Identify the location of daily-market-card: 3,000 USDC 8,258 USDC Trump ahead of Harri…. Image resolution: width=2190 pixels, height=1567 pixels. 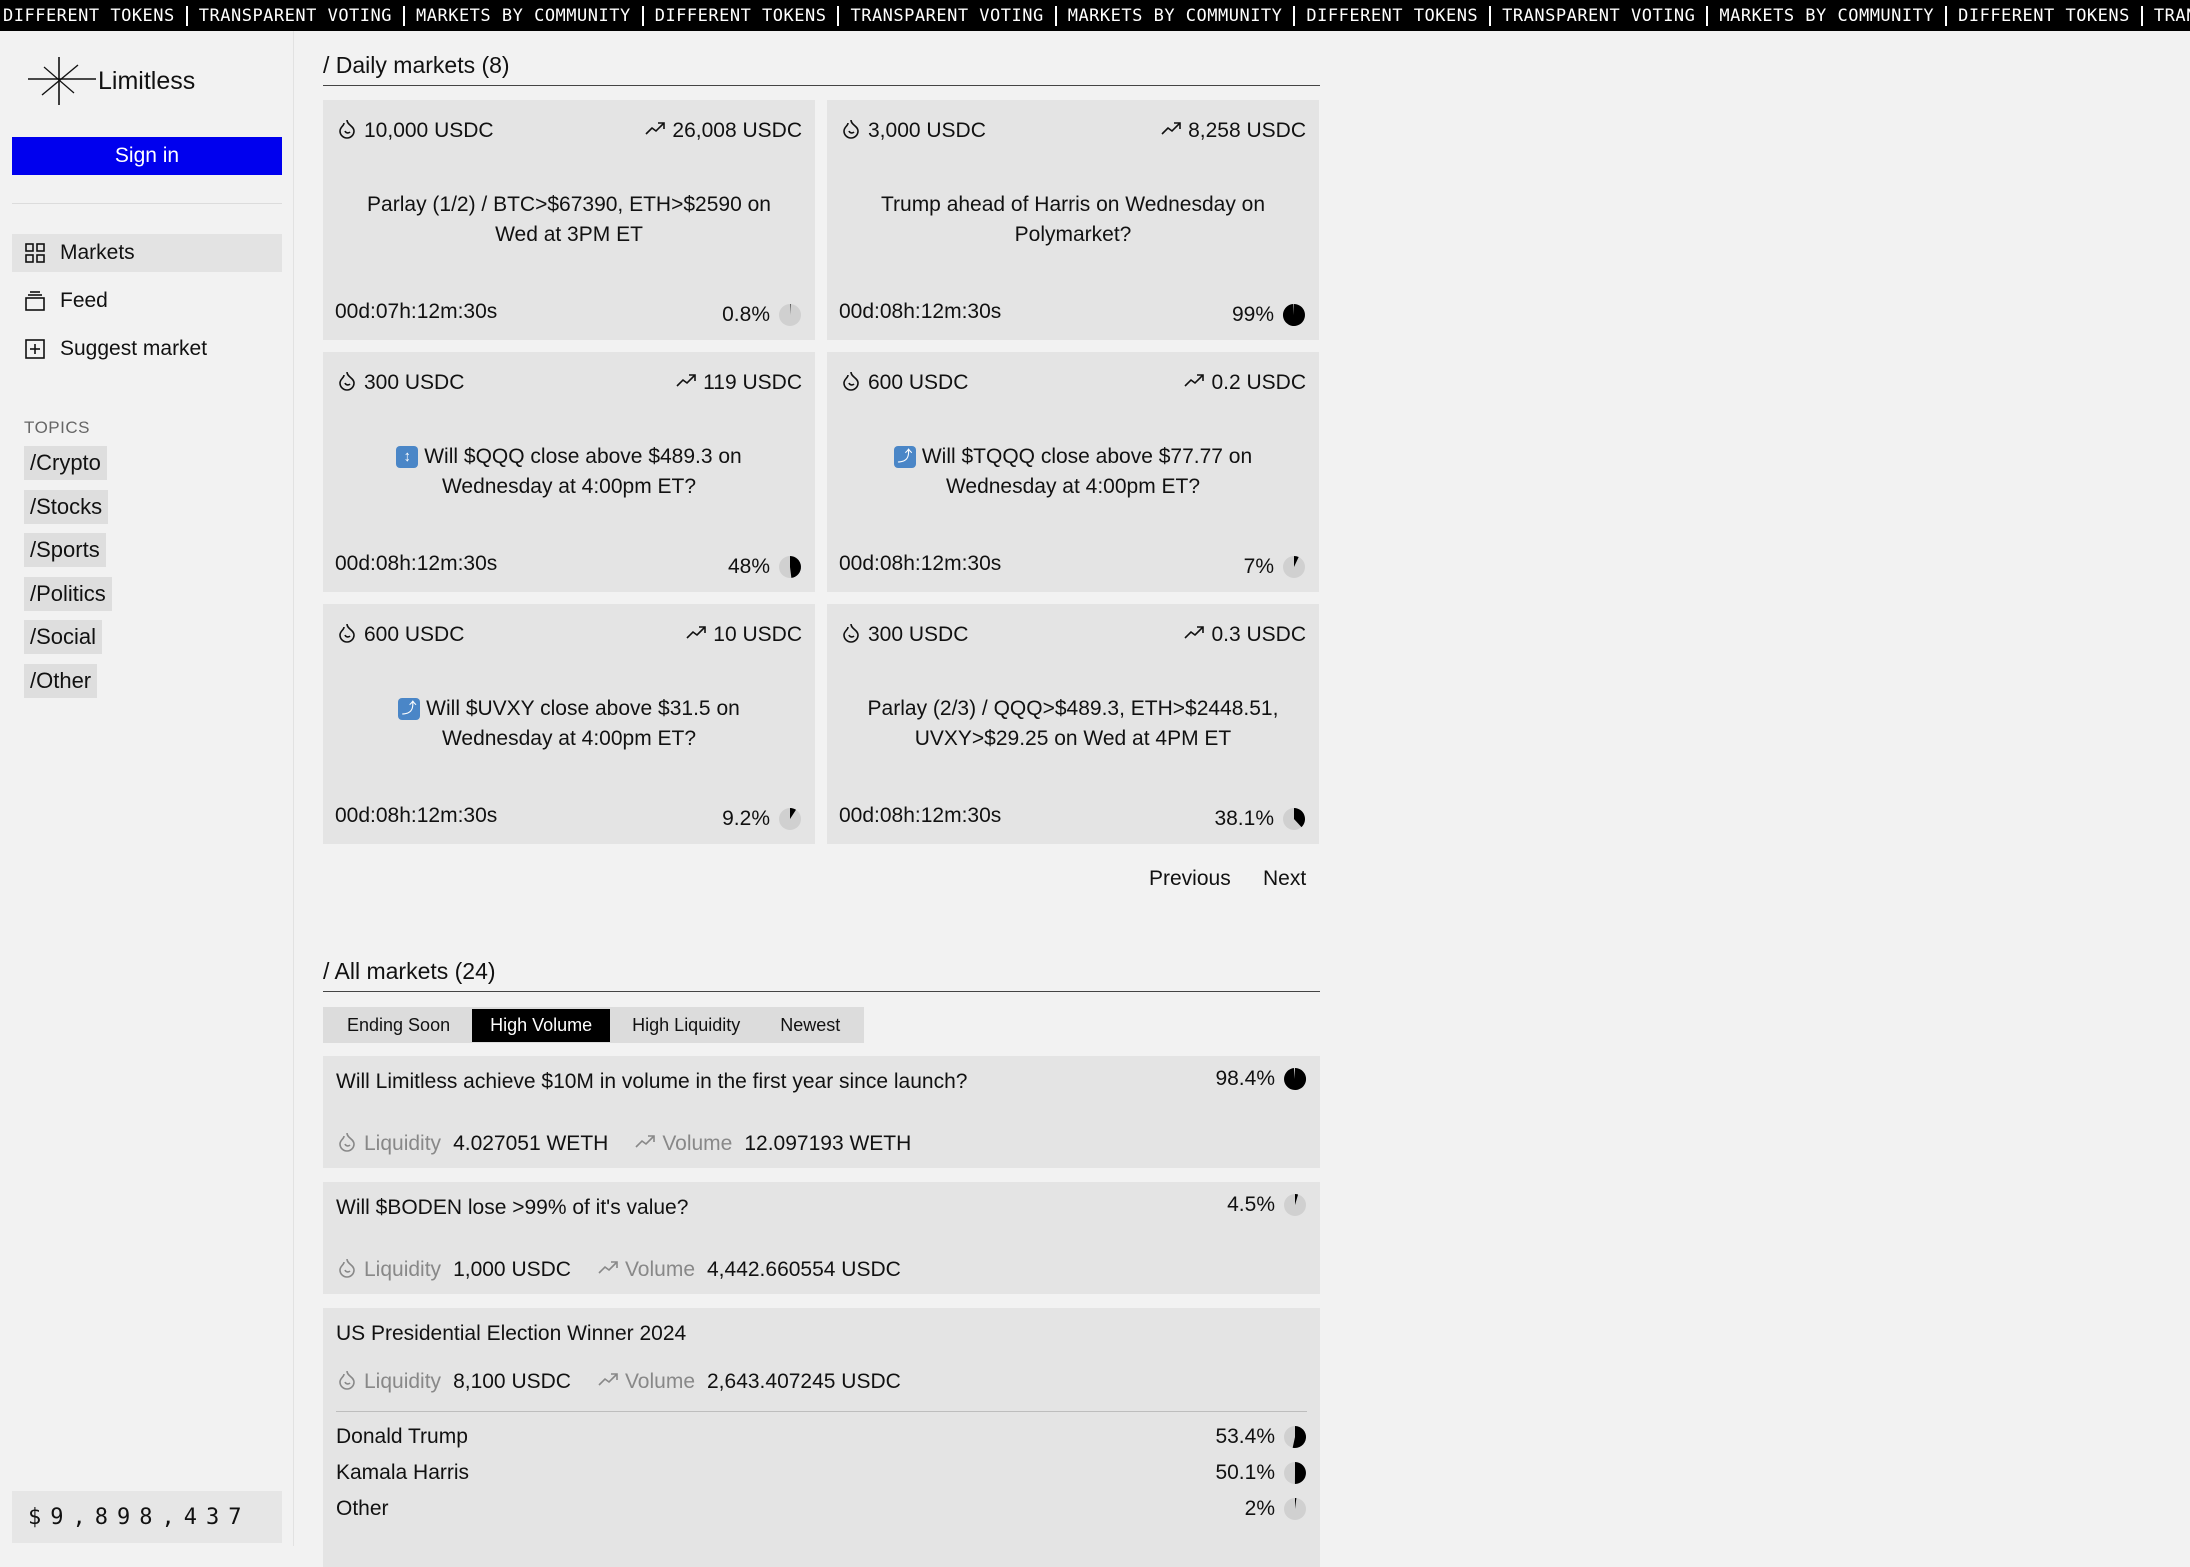
(1073, 220).